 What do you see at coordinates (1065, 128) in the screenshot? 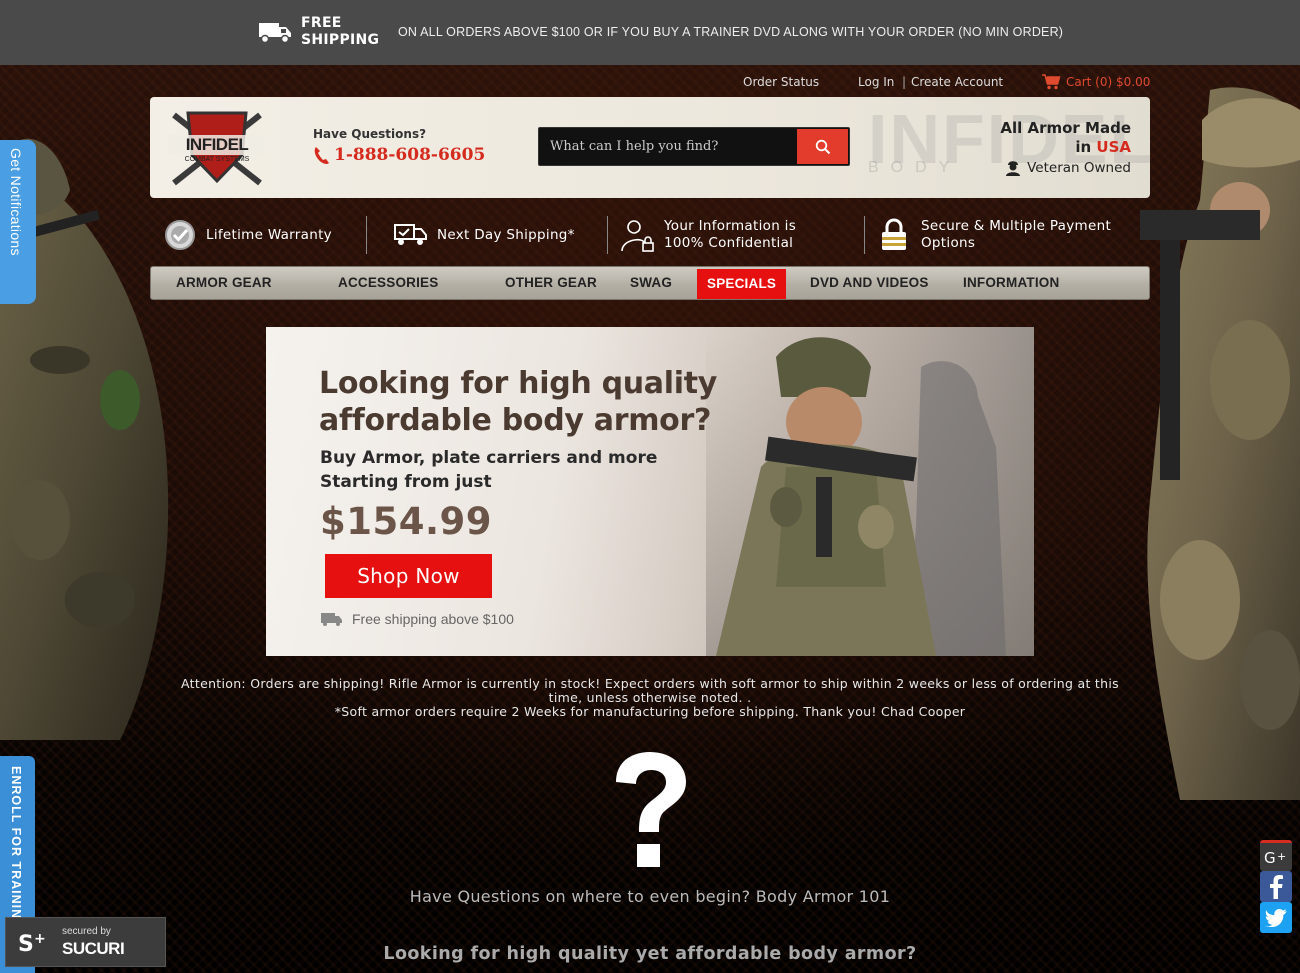
I see `tagline-line1: All Armor Made` at bounding box center [1065, 128].